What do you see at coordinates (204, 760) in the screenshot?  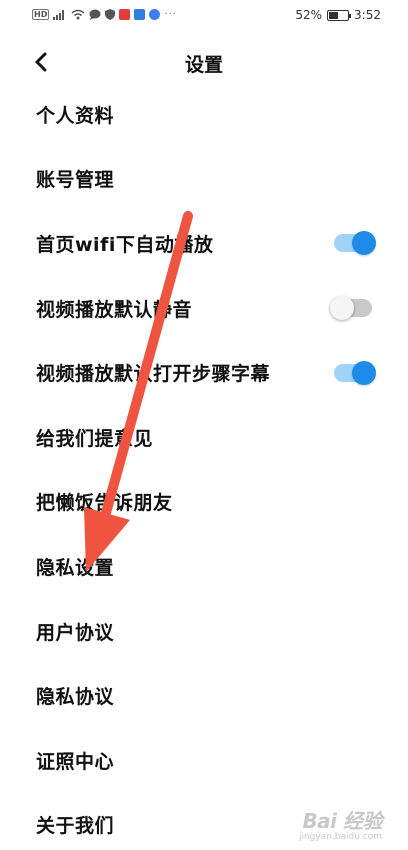 I see `settings-row: 证照中心` at bounding box center [204, 760].